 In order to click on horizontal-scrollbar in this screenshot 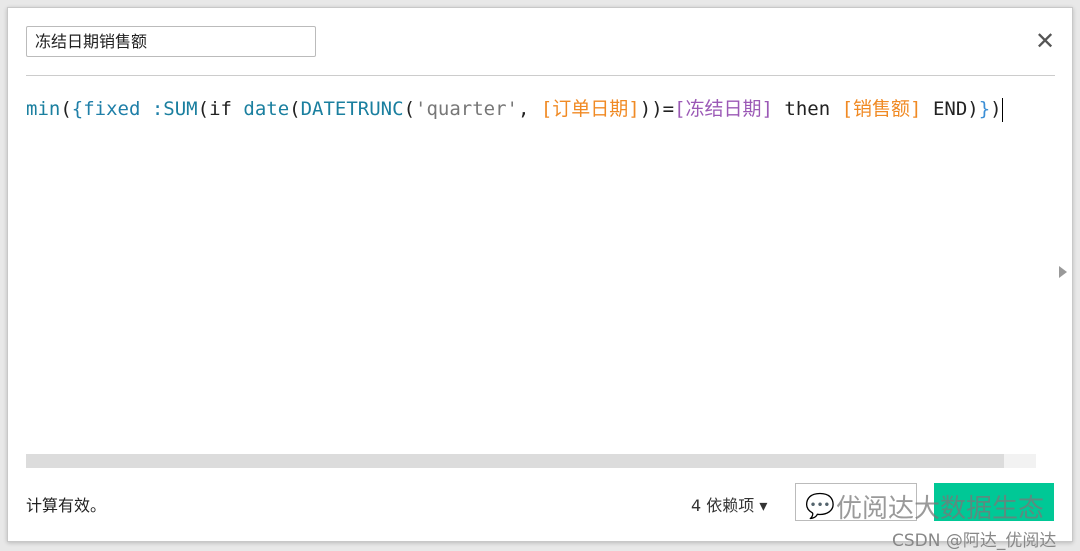, I will do `click(531, 461)`.